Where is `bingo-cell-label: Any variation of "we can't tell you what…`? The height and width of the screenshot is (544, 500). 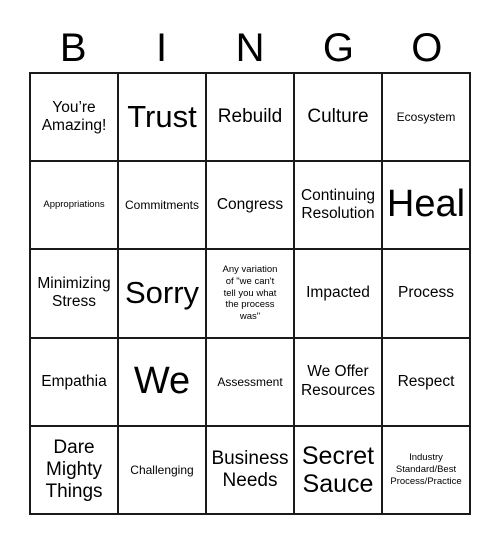 bingo-cell-label: Any variation of "we can't tell you what… is located at coordinates (250, 293).